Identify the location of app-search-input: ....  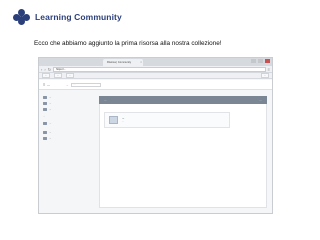
(86, 84).